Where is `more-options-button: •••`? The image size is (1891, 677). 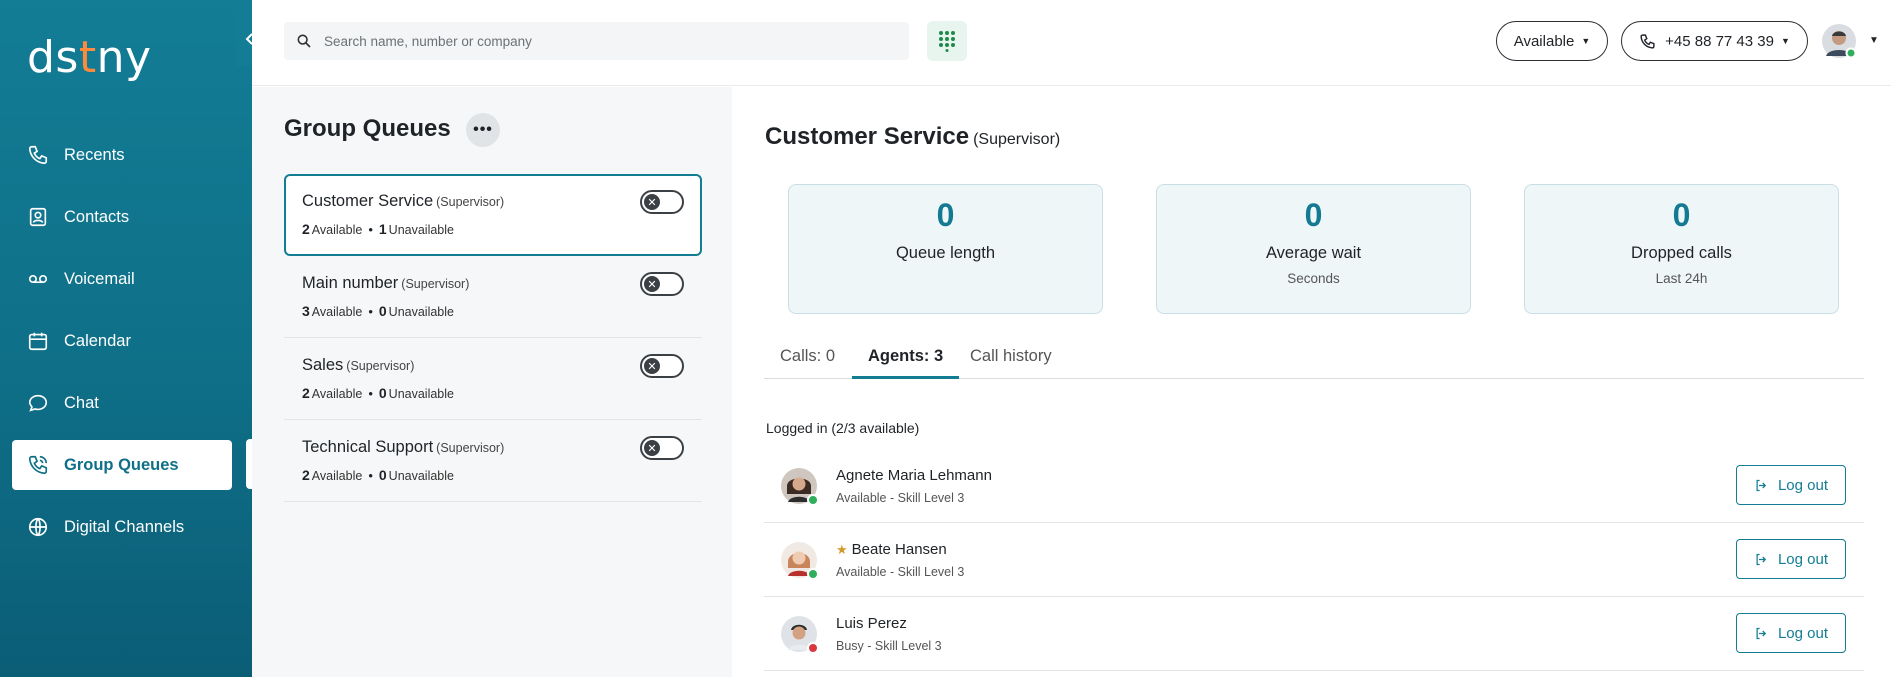
more-options-button: ••• is located at coordinates (483, 130).